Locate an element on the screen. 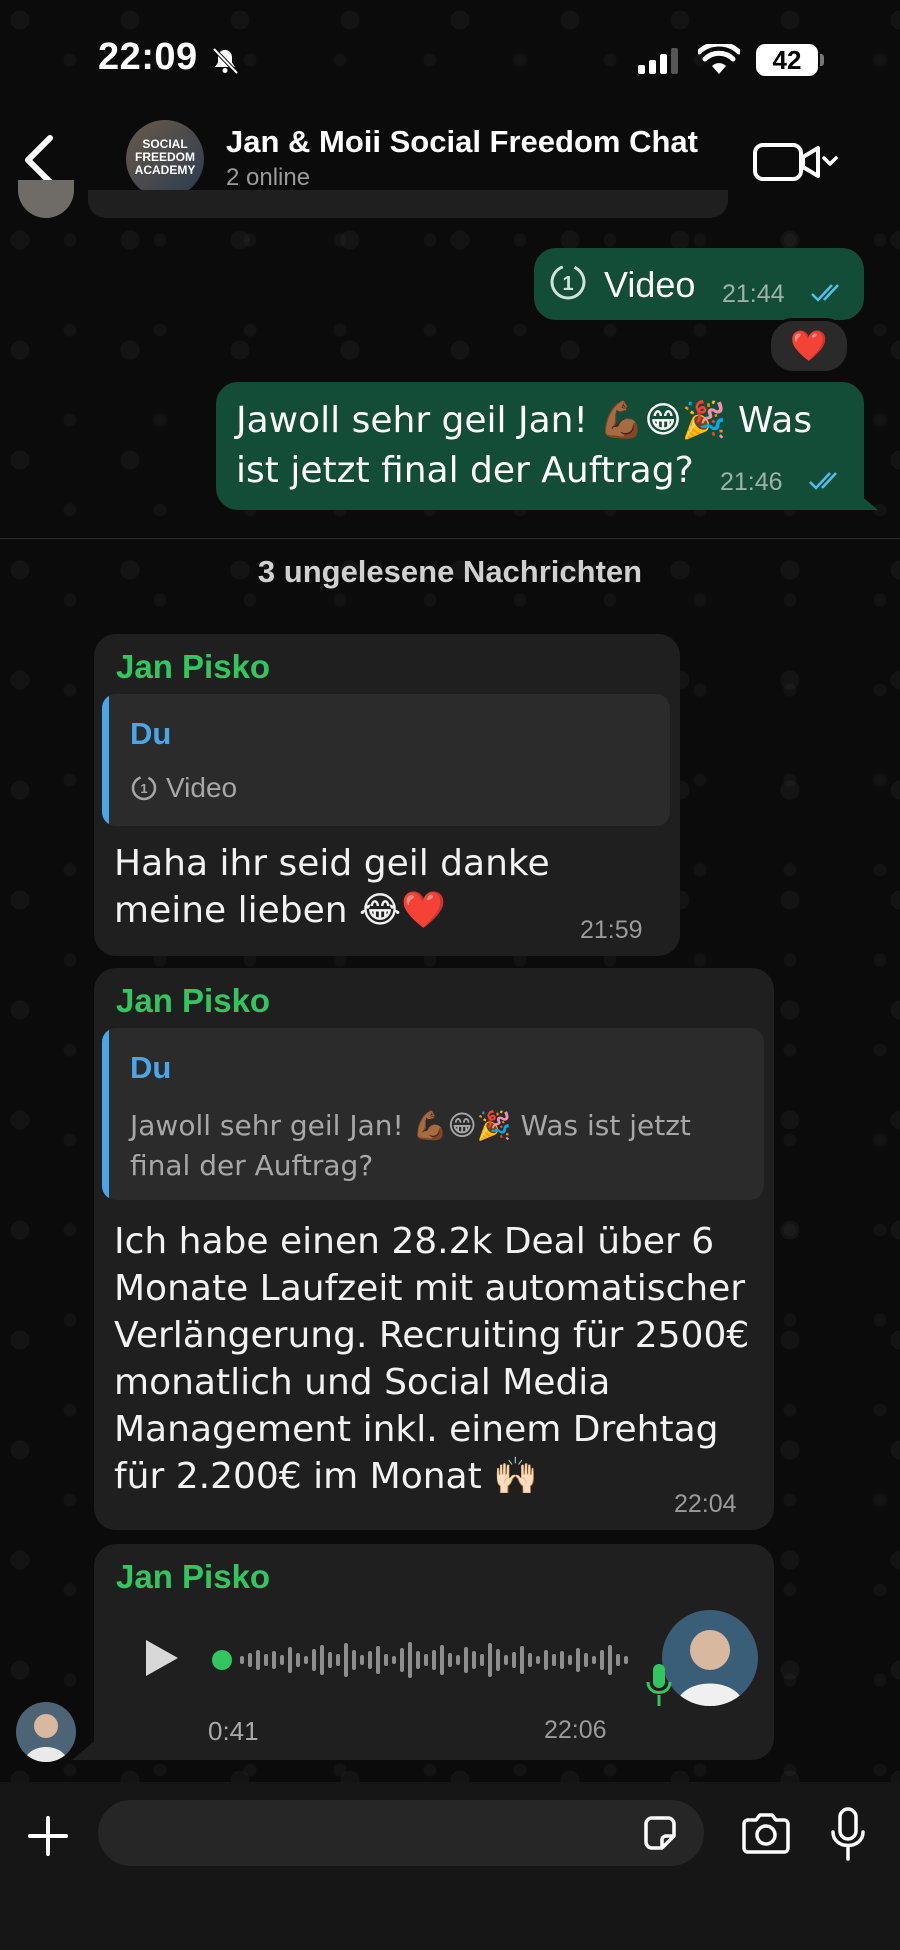 The width and height of the screenshot is (900, 1950). bell-off-icon is located at coordinates (225, 61).